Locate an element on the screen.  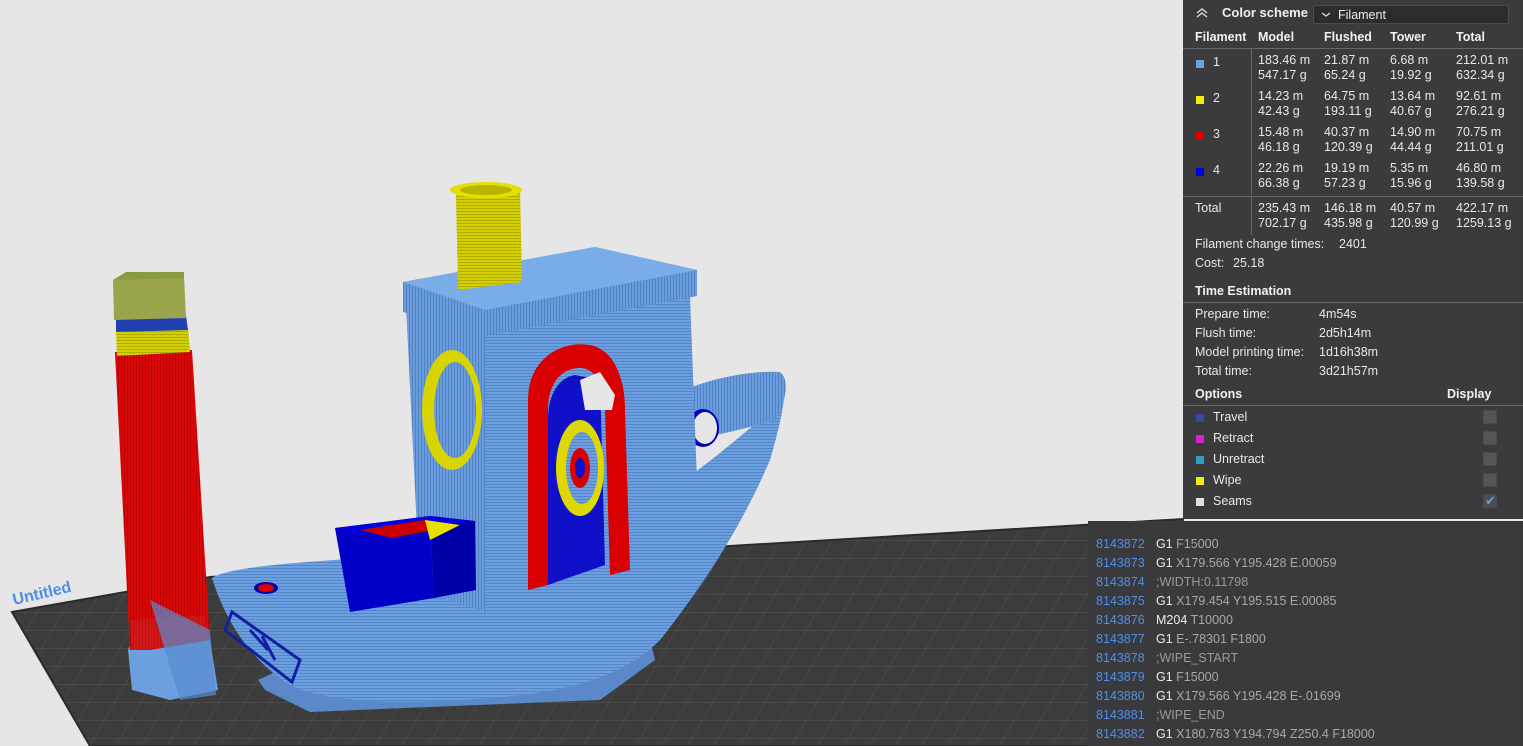
seams-display-checkbox: ✔ is located at coordinates (1490, 500).